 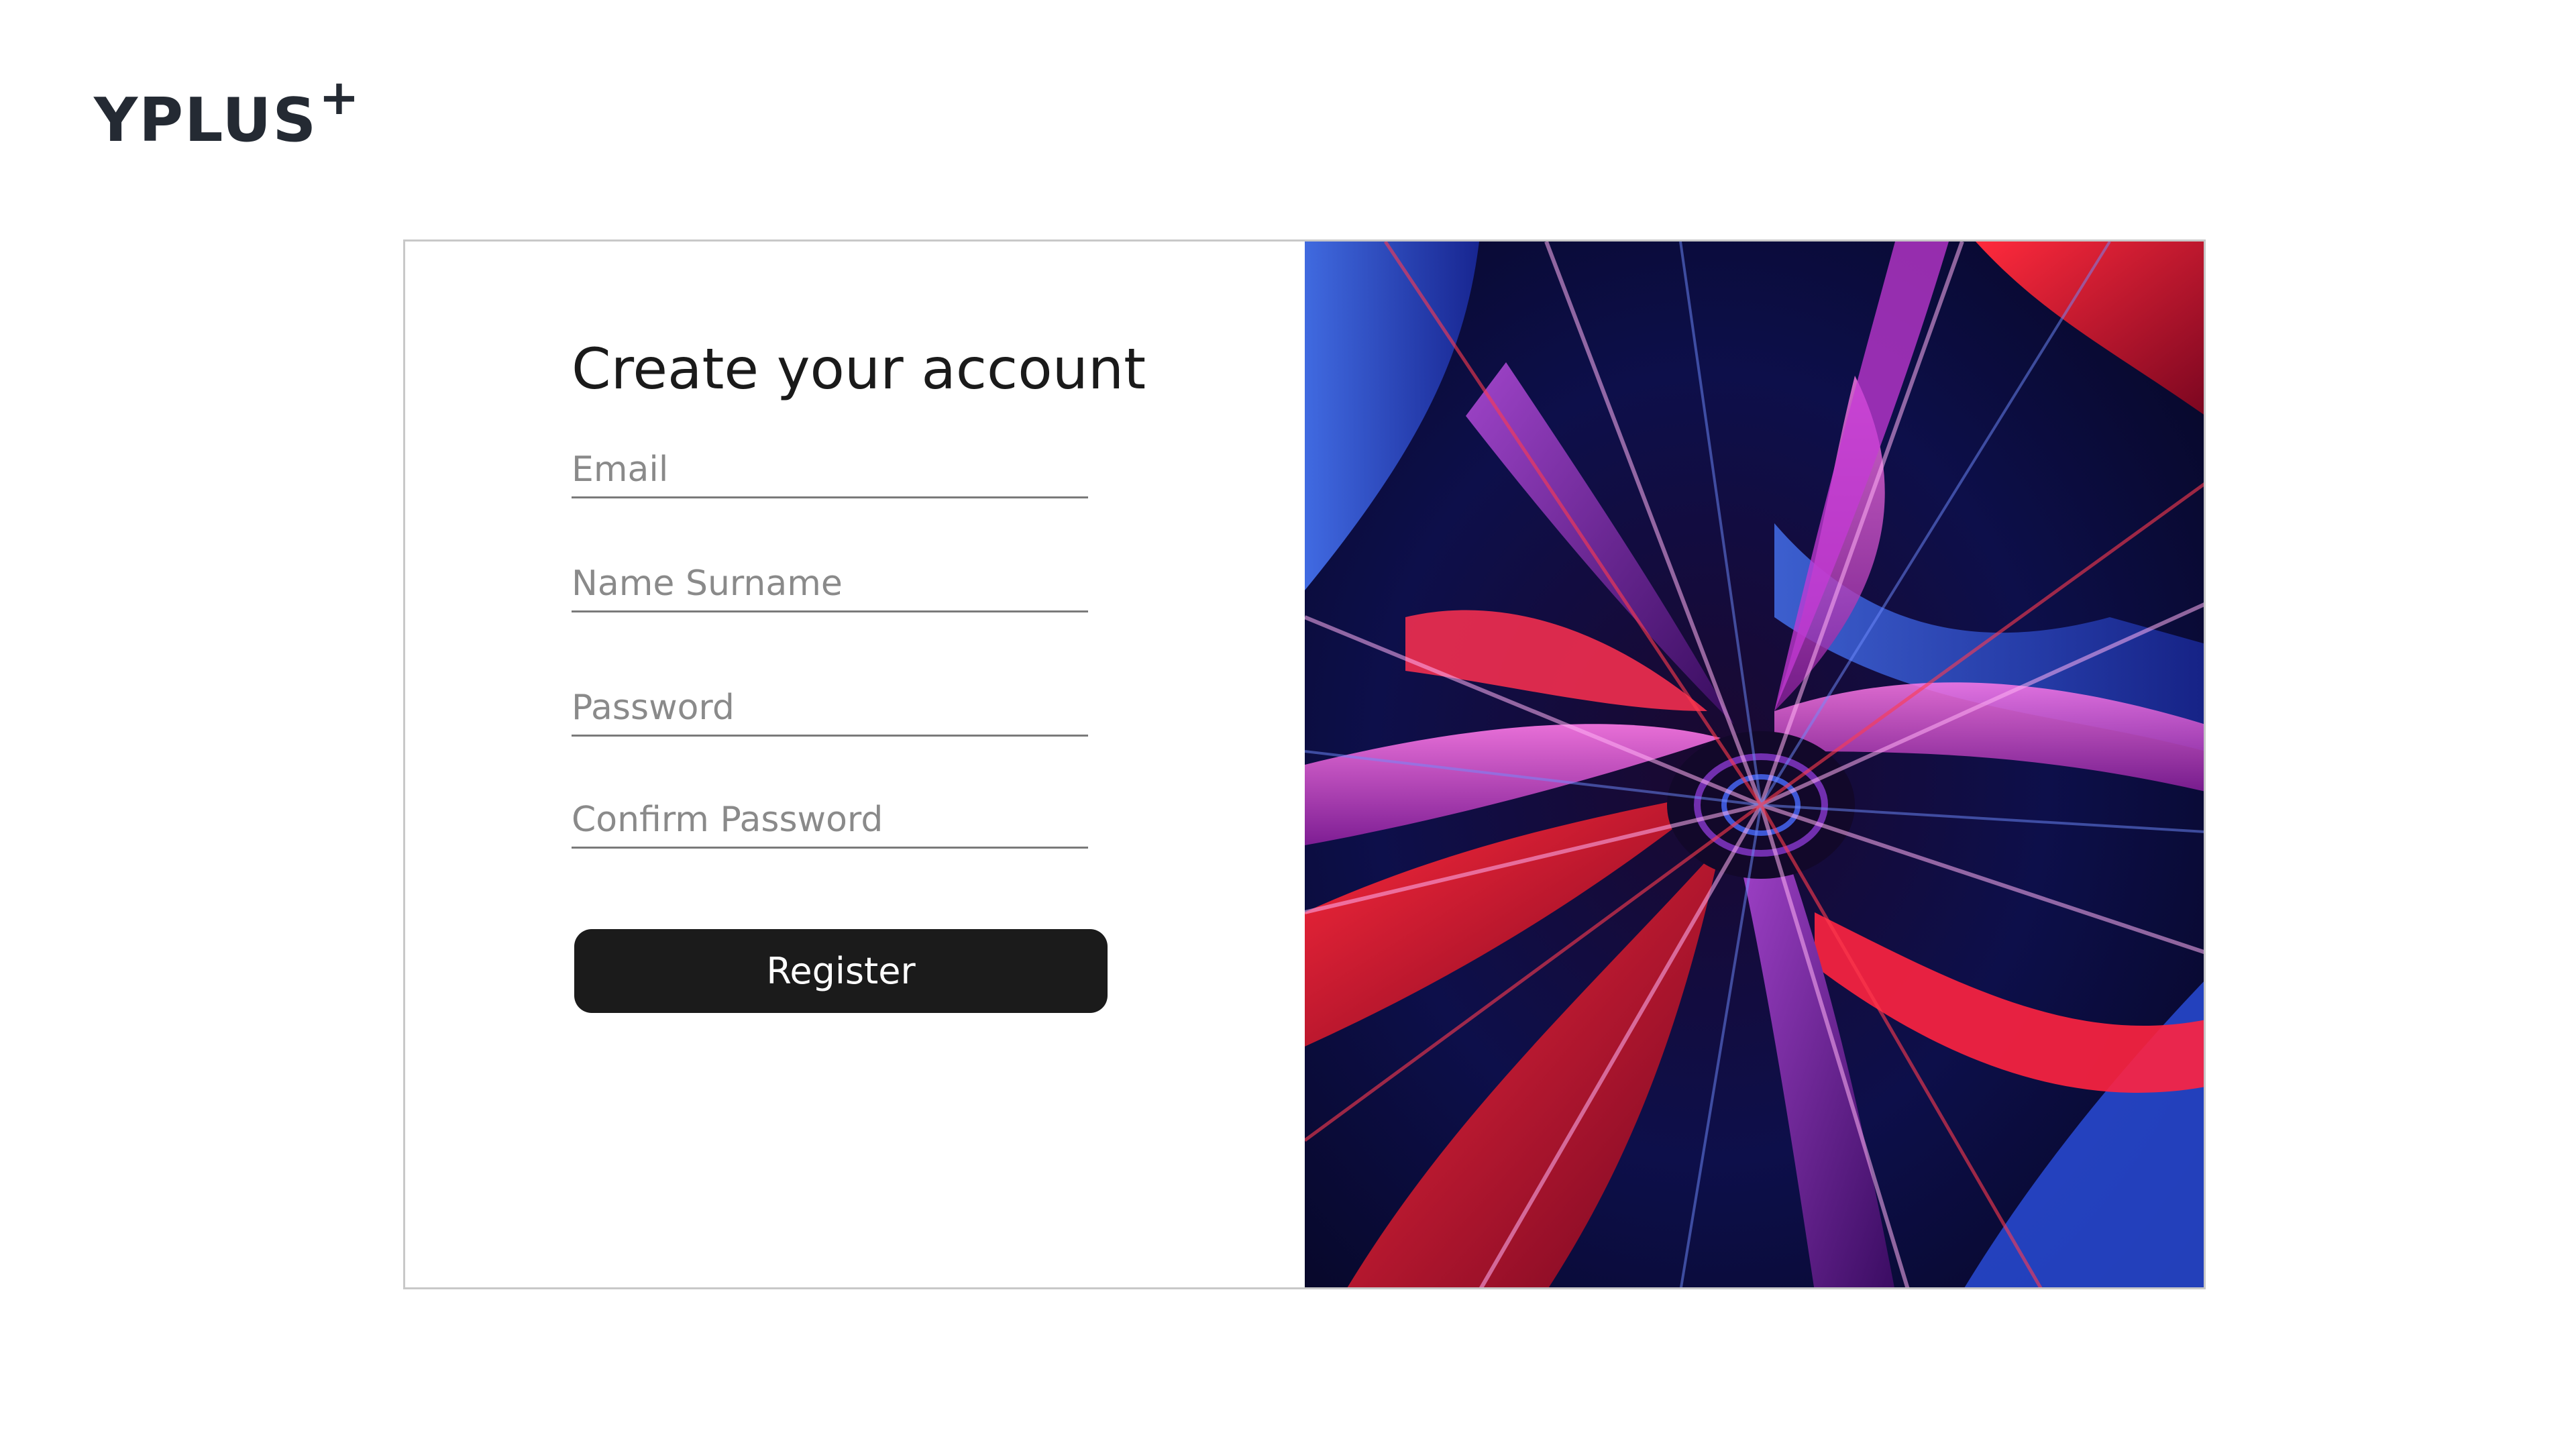 I want to click on confirm-password-field, so click(x=830, y=820).